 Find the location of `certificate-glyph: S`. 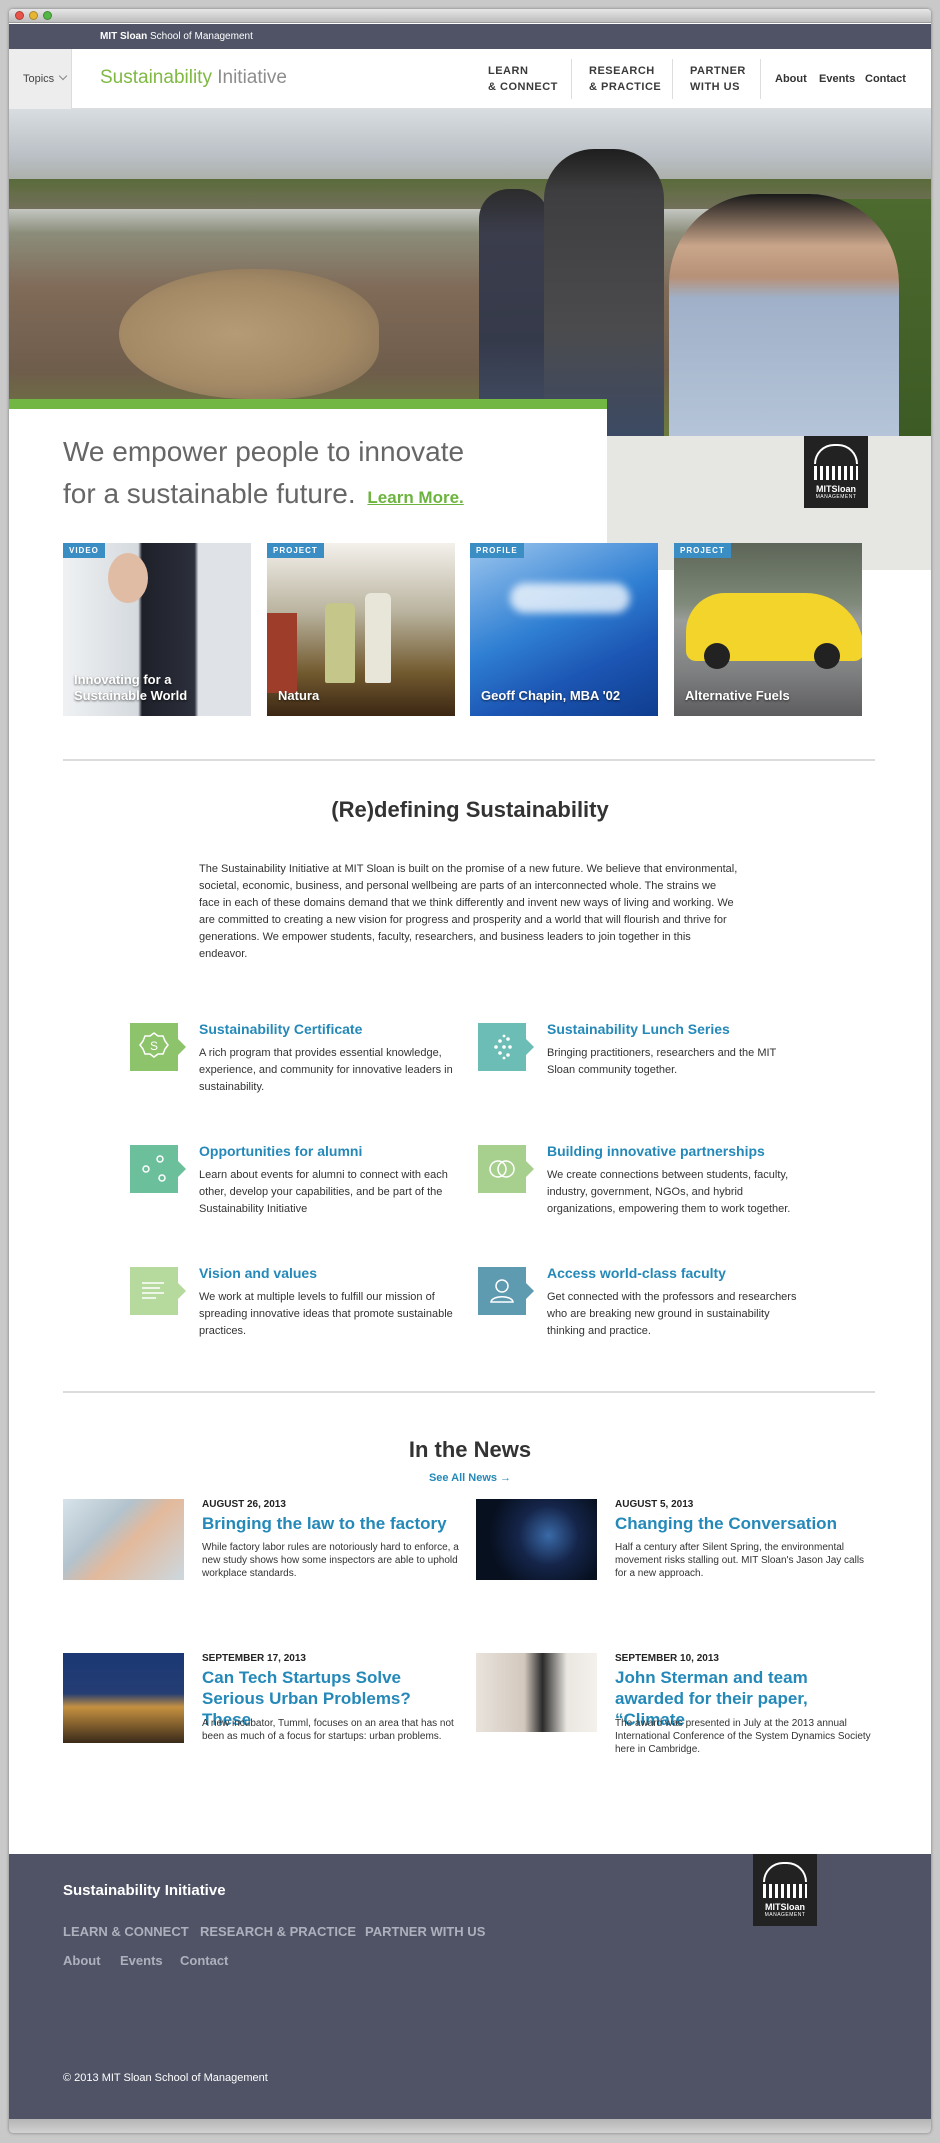

certificate-glyph: S is located at coordinates (154, 1047).